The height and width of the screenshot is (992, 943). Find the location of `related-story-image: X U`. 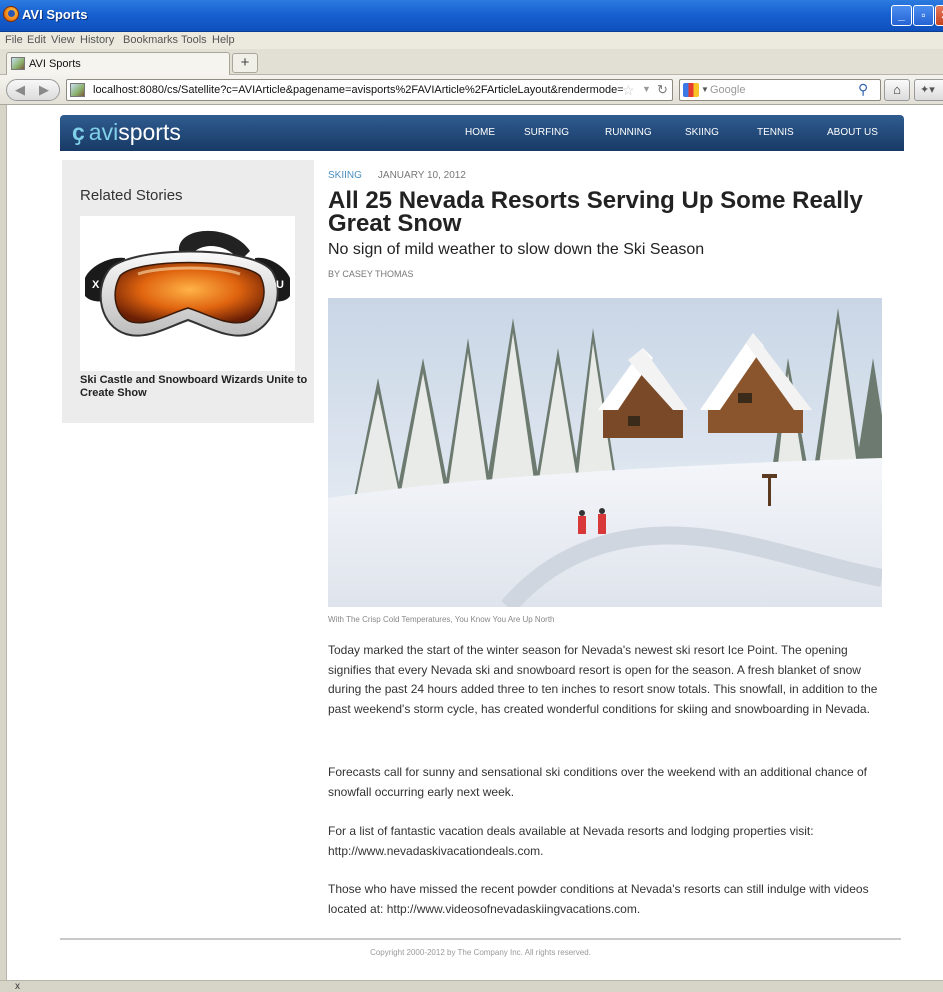

related-story-image: X U is located at coordinates (187, 293).